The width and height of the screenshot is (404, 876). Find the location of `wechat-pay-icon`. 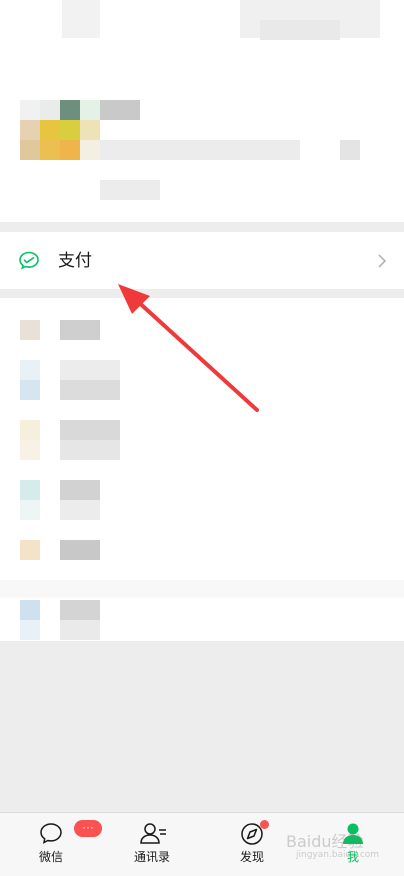

wechat-pay-icon is located at coordinates (29, 260).